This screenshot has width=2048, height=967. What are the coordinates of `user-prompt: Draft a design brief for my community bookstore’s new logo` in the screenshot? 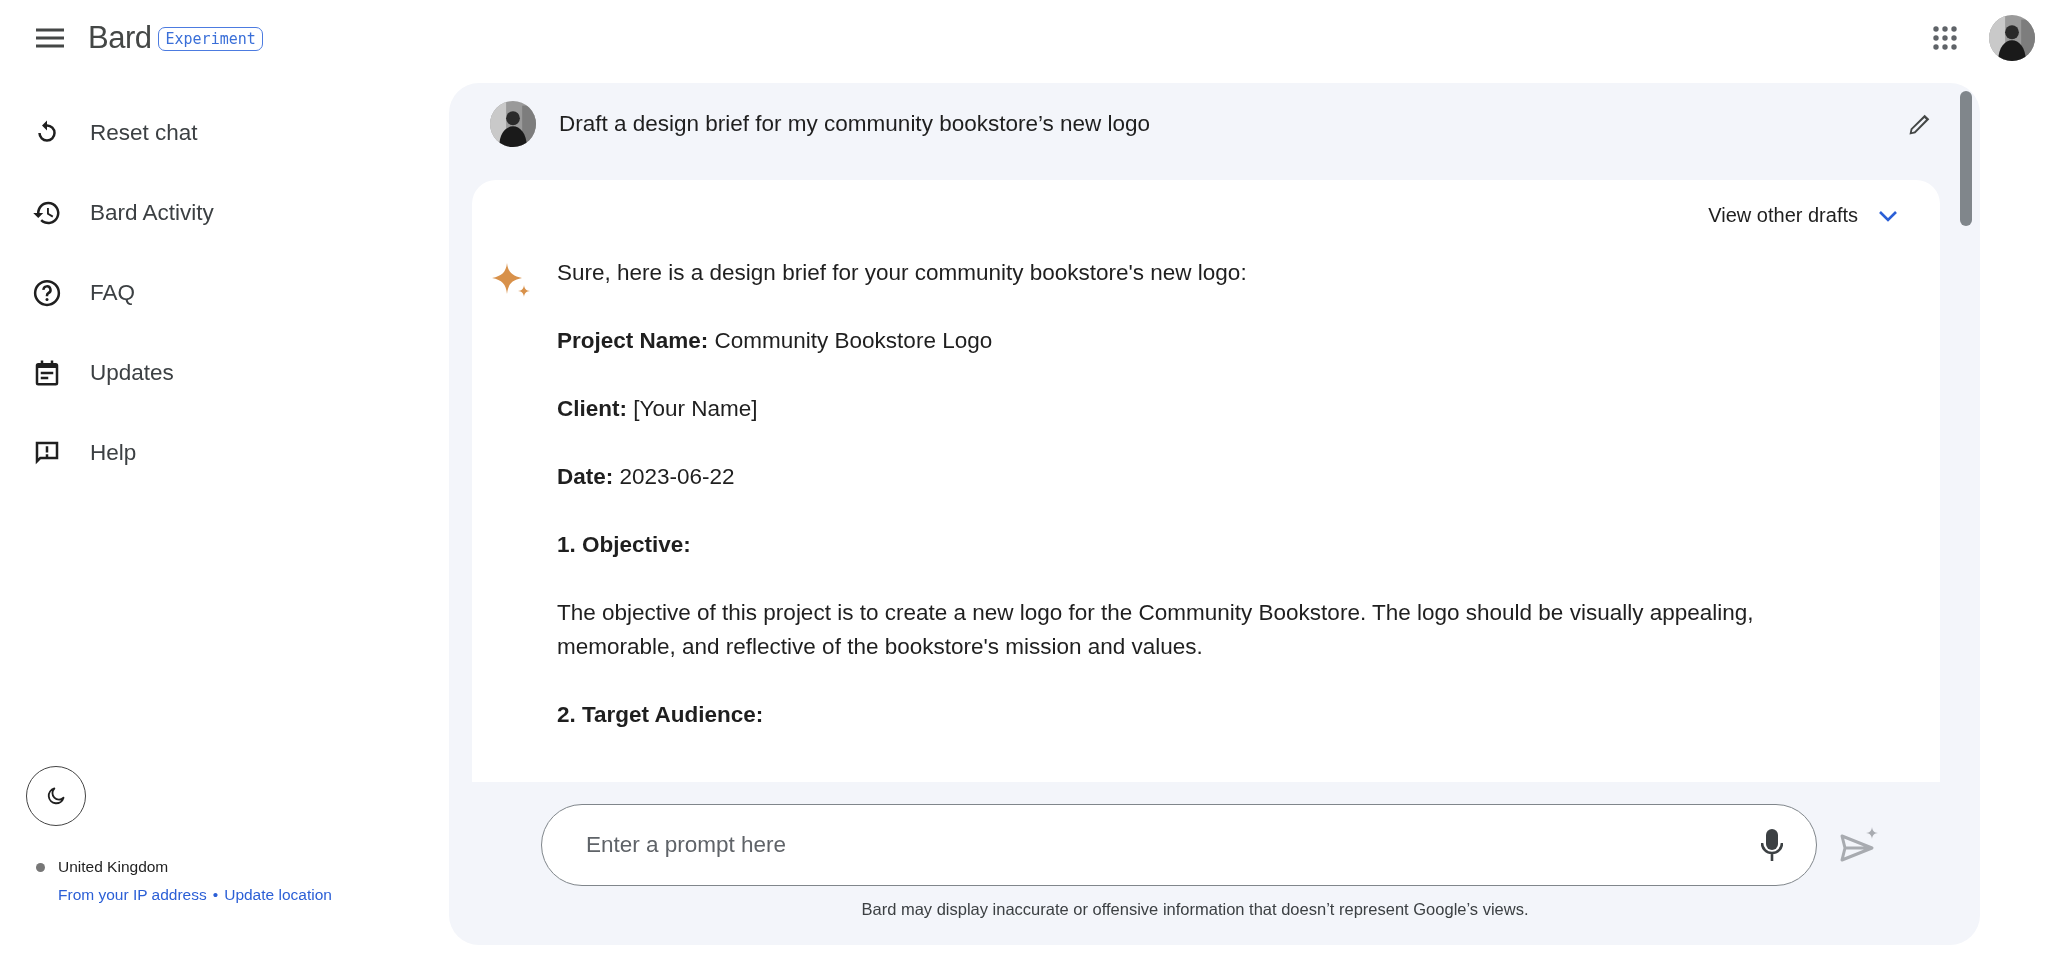 It's located at (855, 123).